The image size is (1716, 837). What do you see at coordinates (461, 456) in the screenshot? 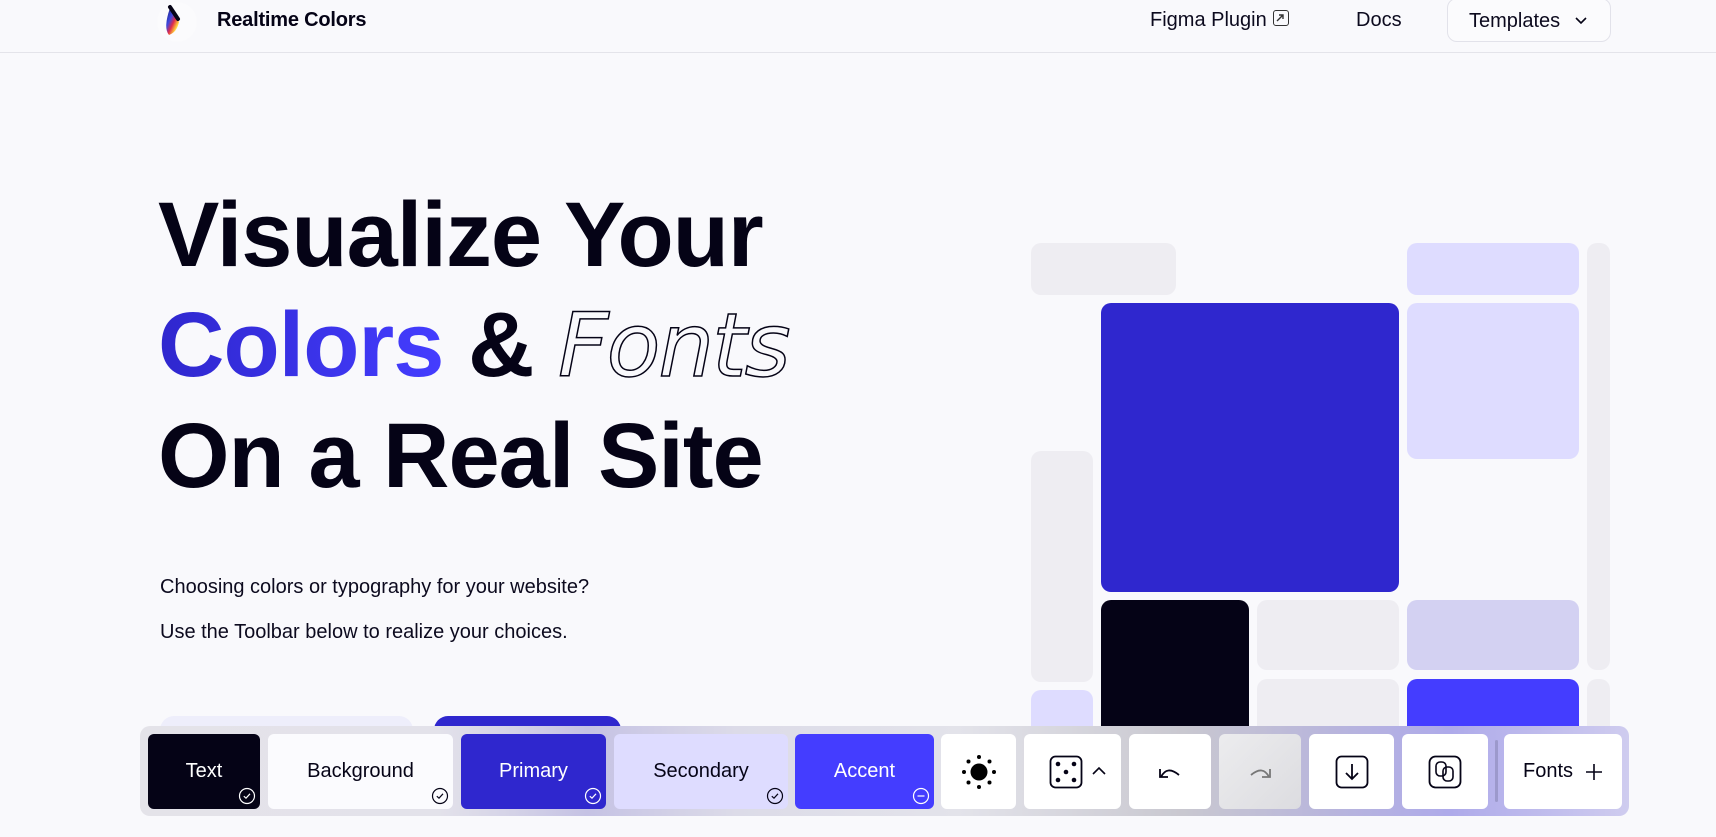
I see `headline-line-3: On a Real Site` at bounding box center [461, 456].